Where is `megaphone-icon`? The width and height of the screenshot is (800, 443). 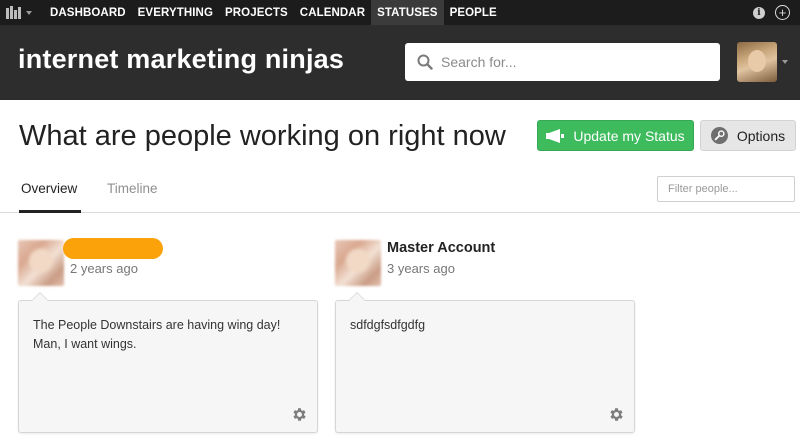 megaphone-icon is located at coordinates (555, 135).